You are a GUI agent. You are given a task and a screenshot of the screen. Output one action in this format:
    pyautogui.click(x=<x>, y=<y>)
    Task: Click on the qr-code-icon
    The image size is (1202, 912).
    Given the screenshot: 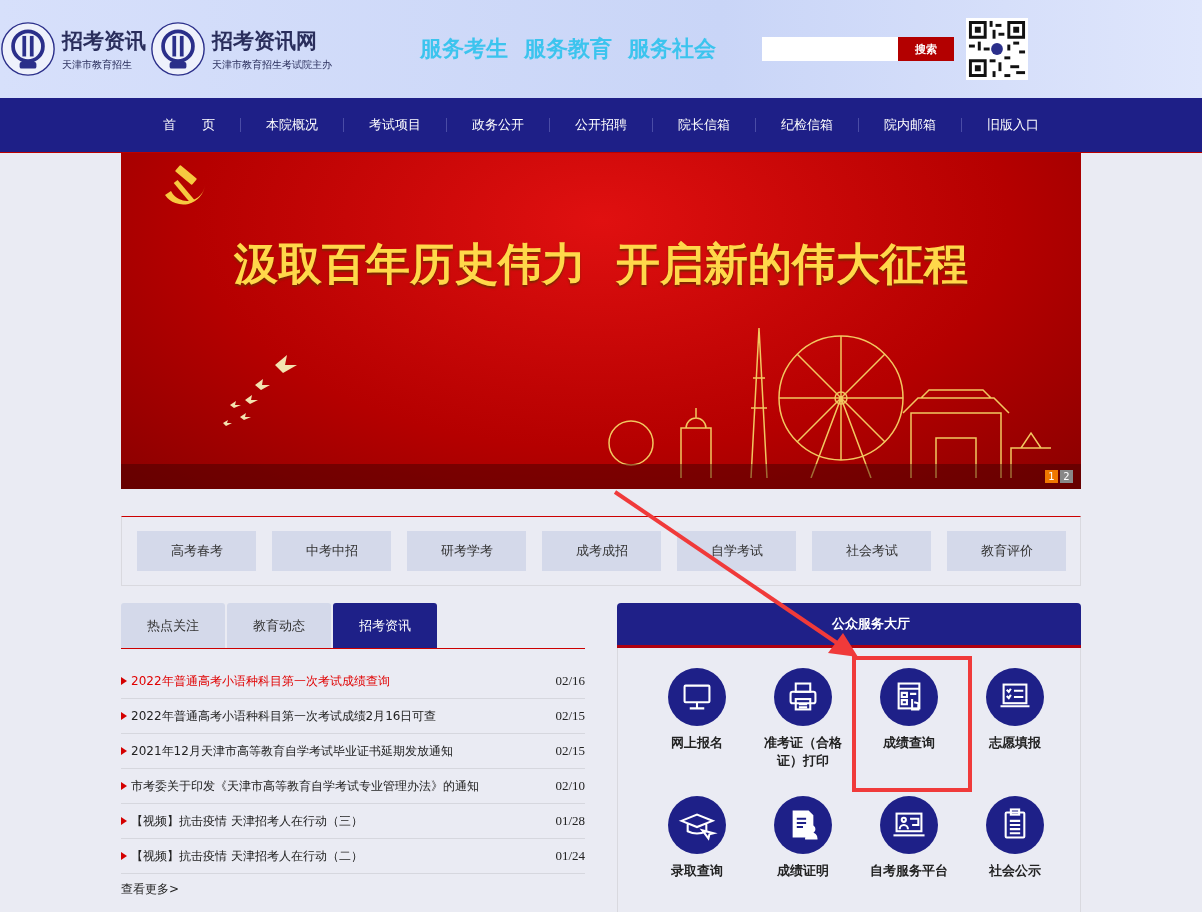 What is the action you would take?
    pyautogui.click(x=997, y=49)
    